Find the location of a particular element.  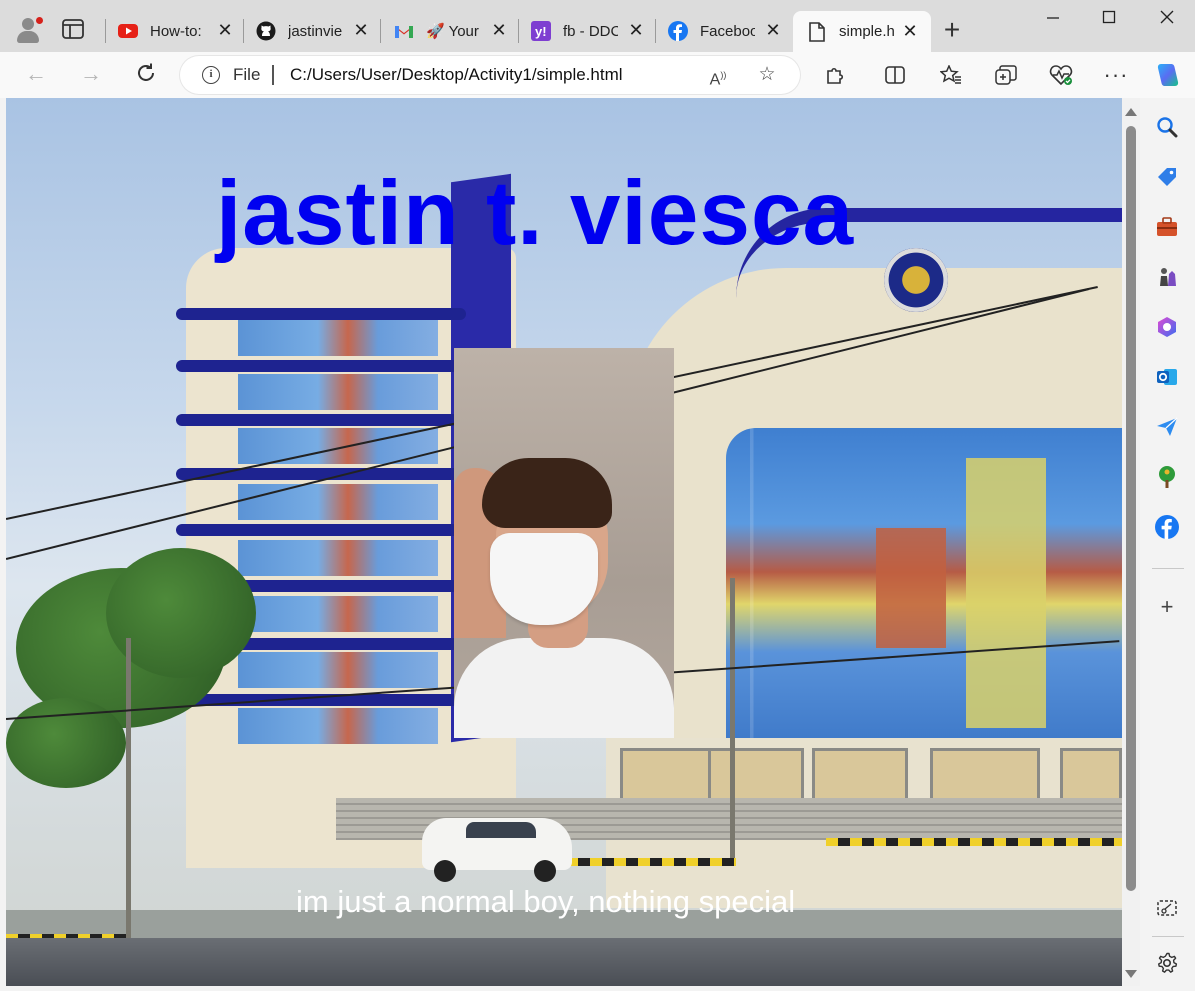

scroll-thumb is located at coordinates (1131, 508).